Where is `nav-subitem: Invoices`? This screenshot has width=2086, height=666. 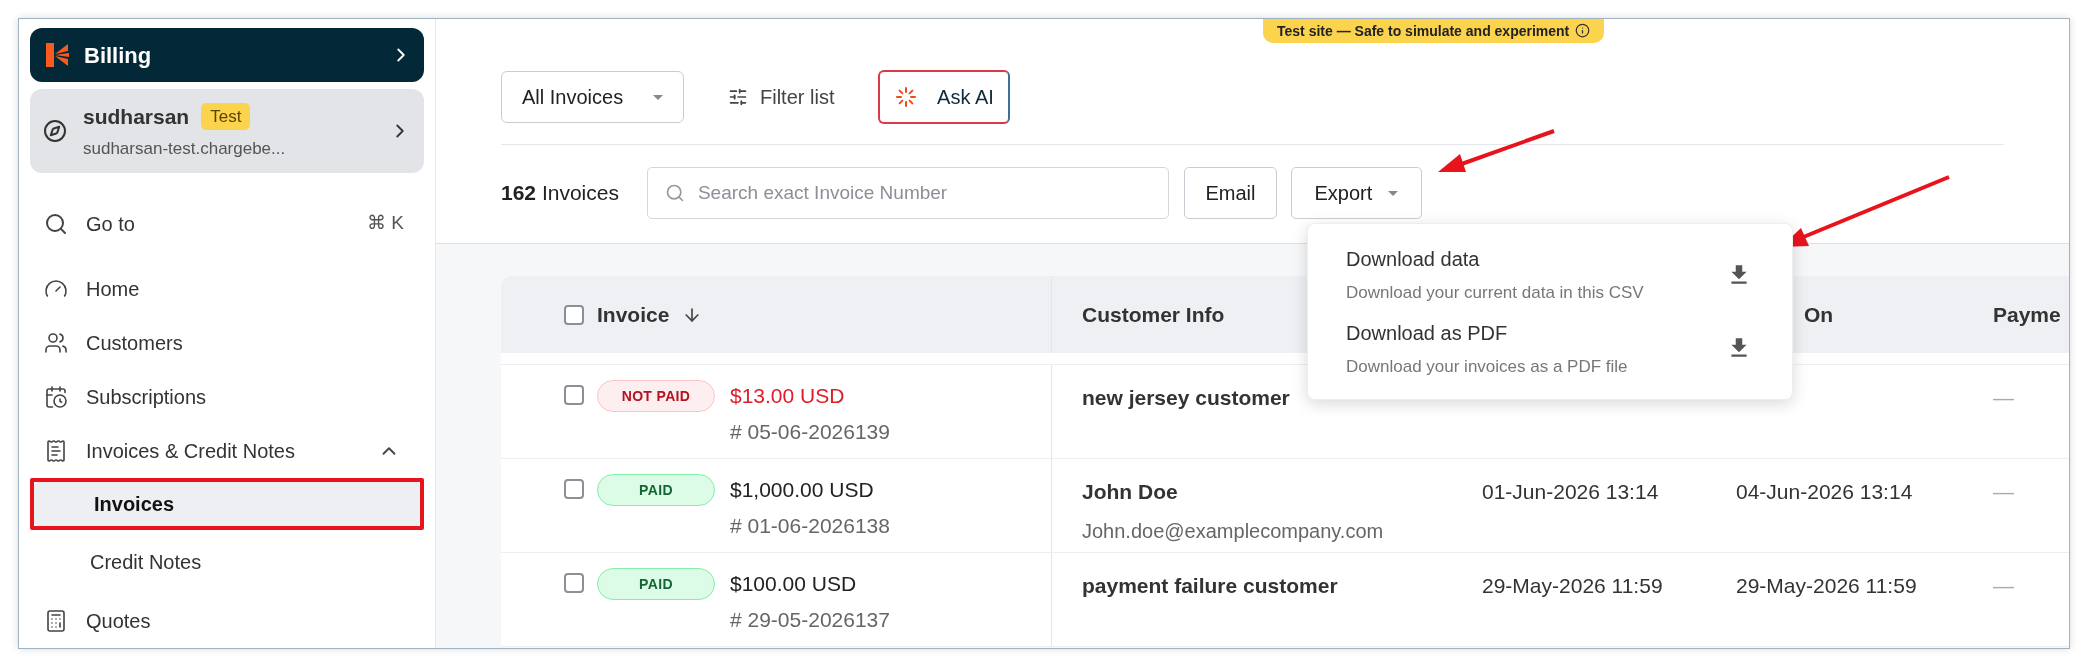 nav-subitem: Invoices is located at coordinates (227, 504).